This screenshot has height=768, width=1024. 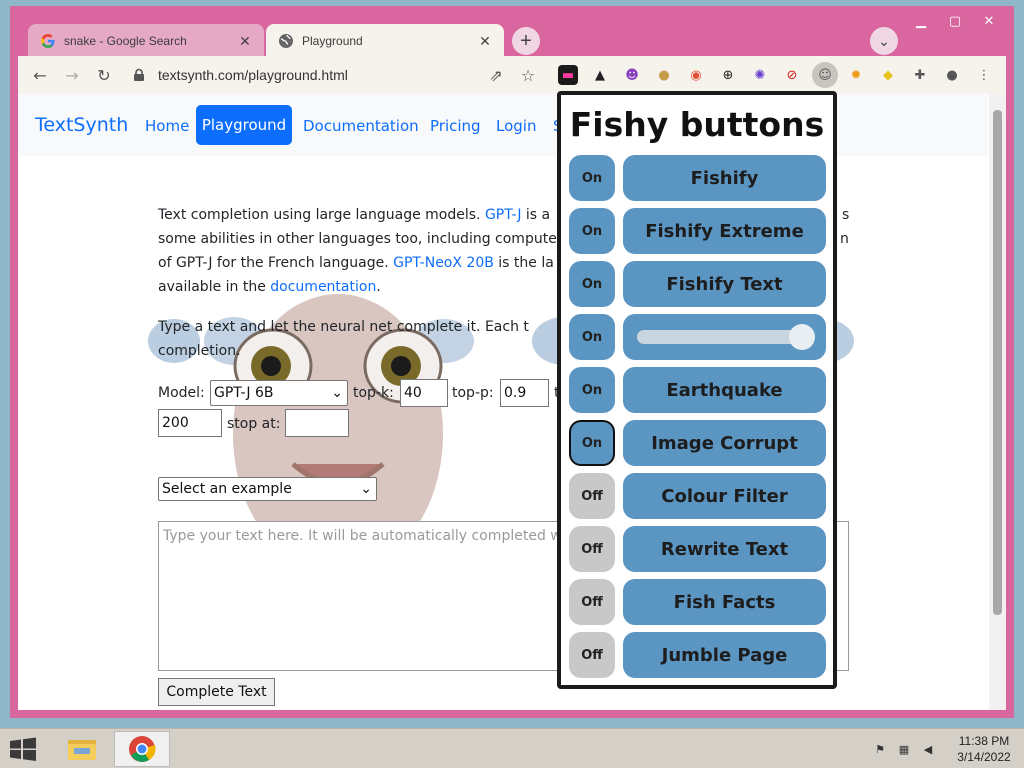 What do you see at coordinates (190, 423) in the screenshot?
I see `max-tokens-input: 200` at bounding box center [190, 423].